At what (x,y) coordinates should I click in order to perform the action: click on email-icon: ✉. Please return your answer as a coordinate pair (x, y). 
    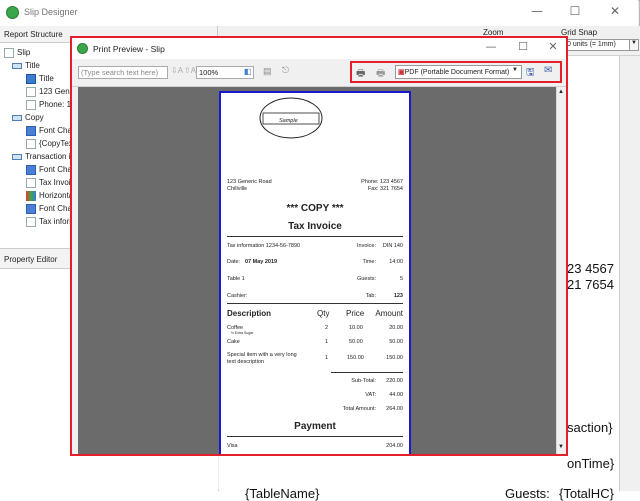
    Looking at the image, I should click on (548, 70).